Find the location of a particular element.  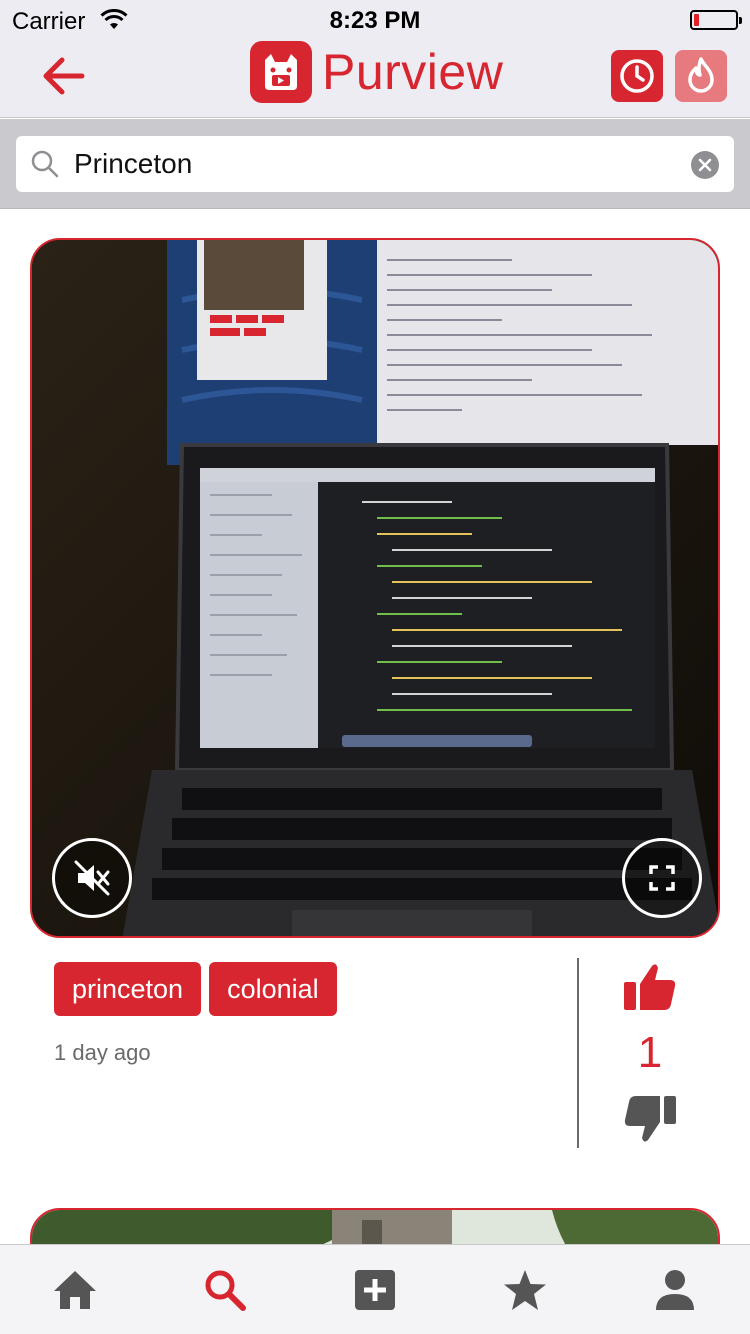

tab-add is located at coordinates (375, 1290).